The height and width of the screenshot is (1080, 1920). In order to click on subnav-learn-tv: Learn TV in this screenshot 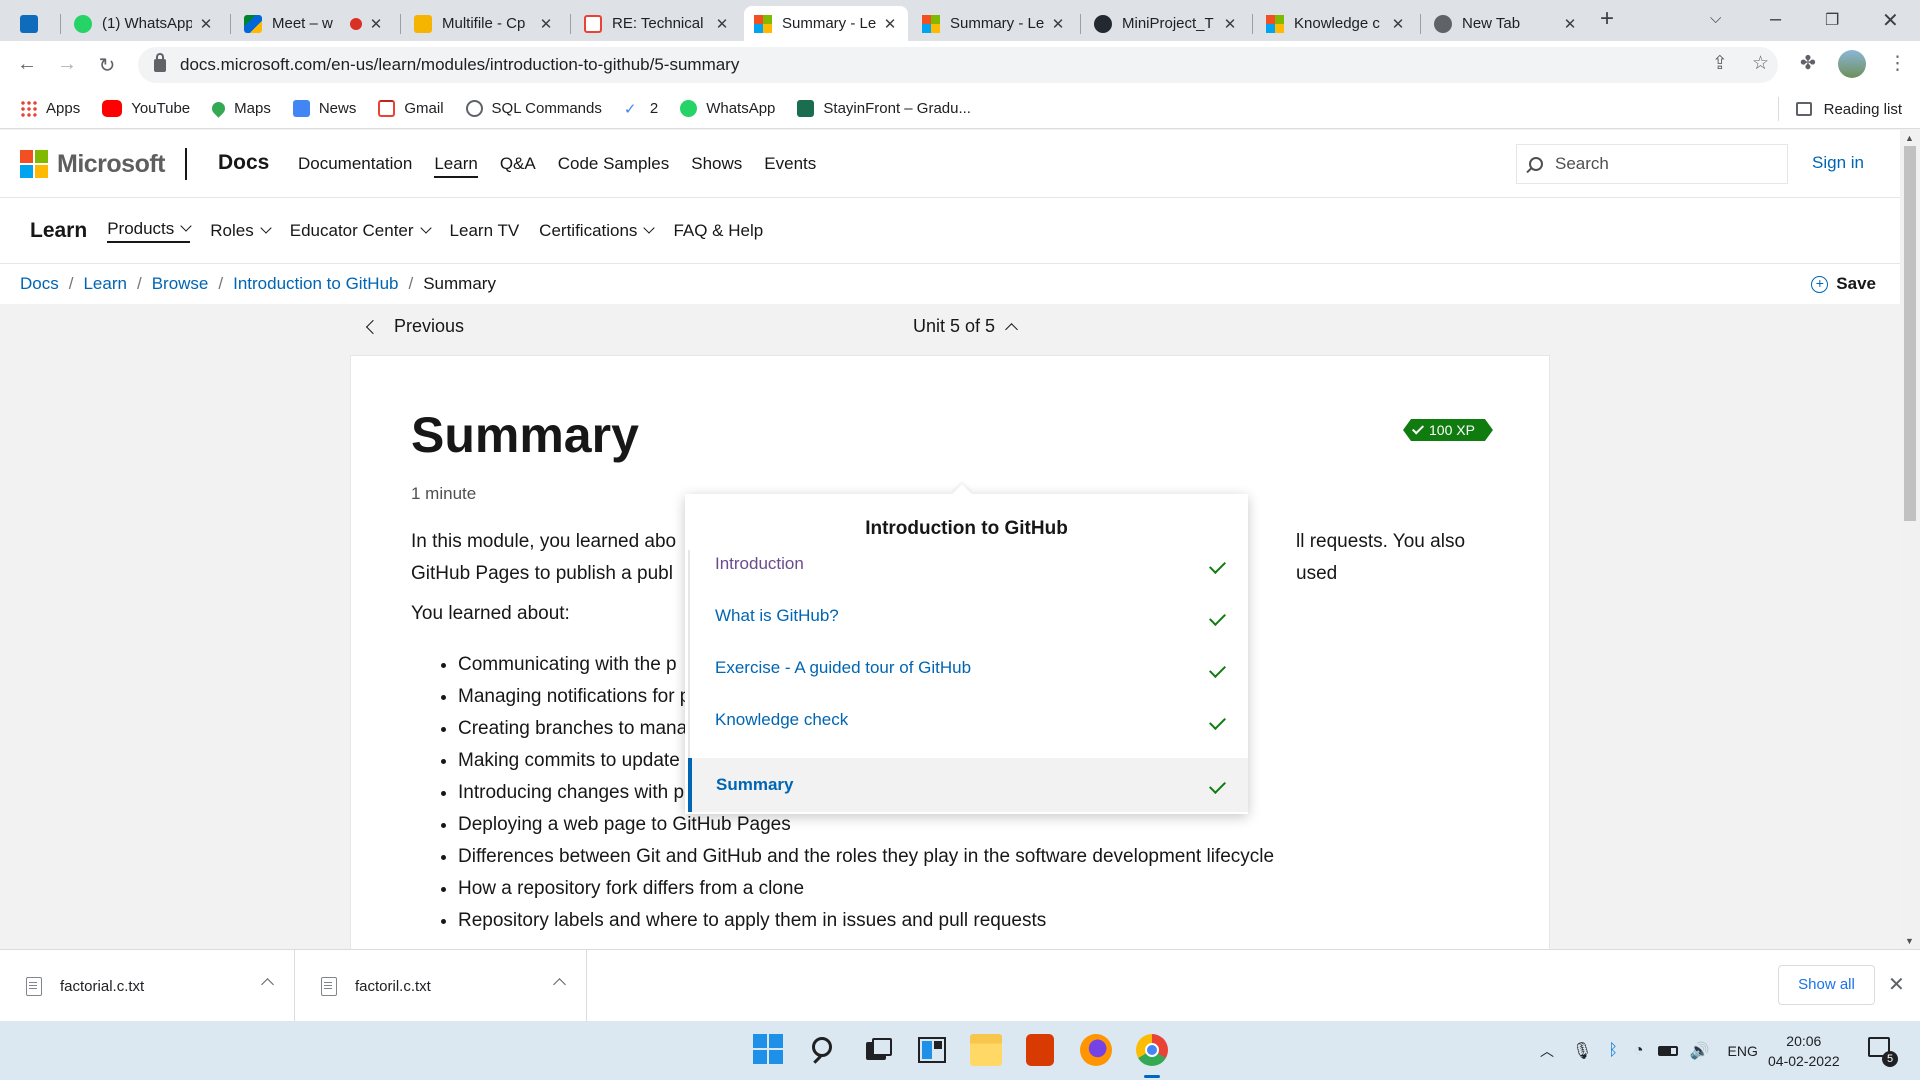, I will do `click(485, 231)`.